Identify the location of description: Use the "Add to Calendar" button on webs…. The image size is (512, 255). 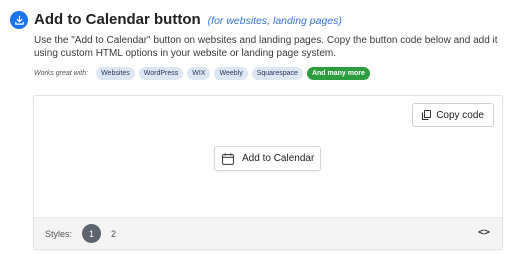
(266, 47).